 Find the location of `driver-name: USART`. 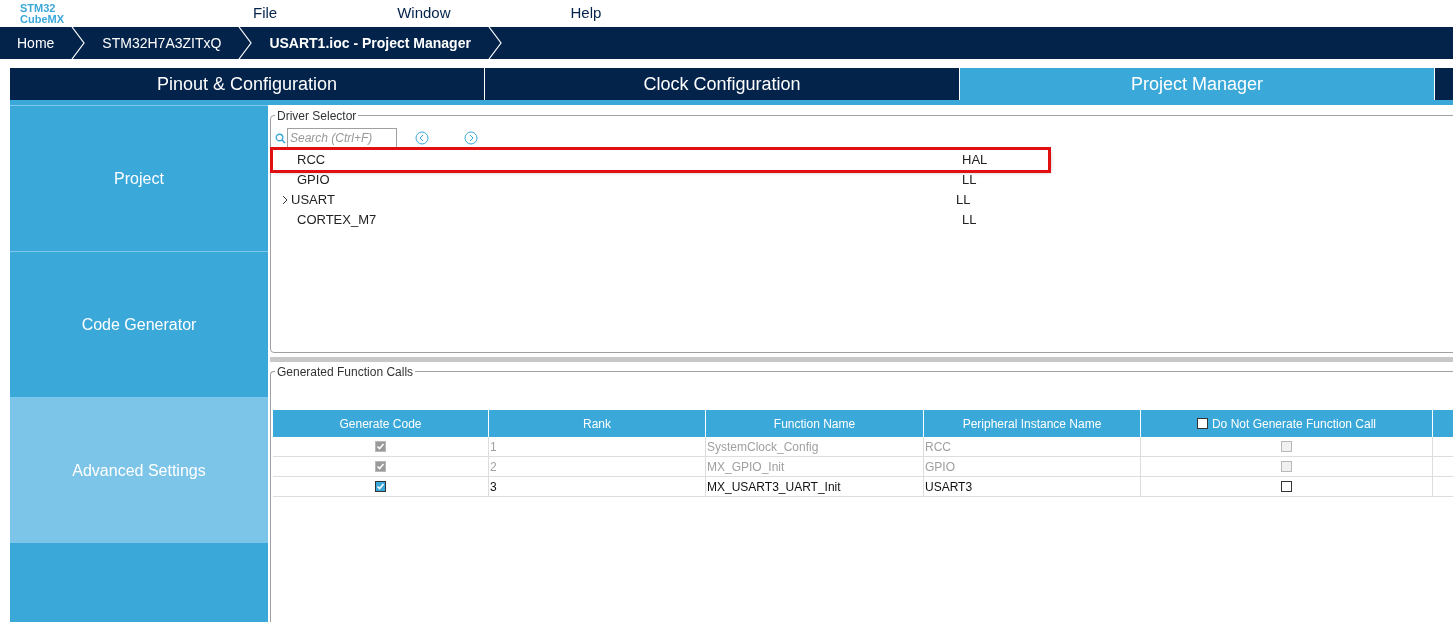

driver-name: USART is located at coordinates (313, 200).